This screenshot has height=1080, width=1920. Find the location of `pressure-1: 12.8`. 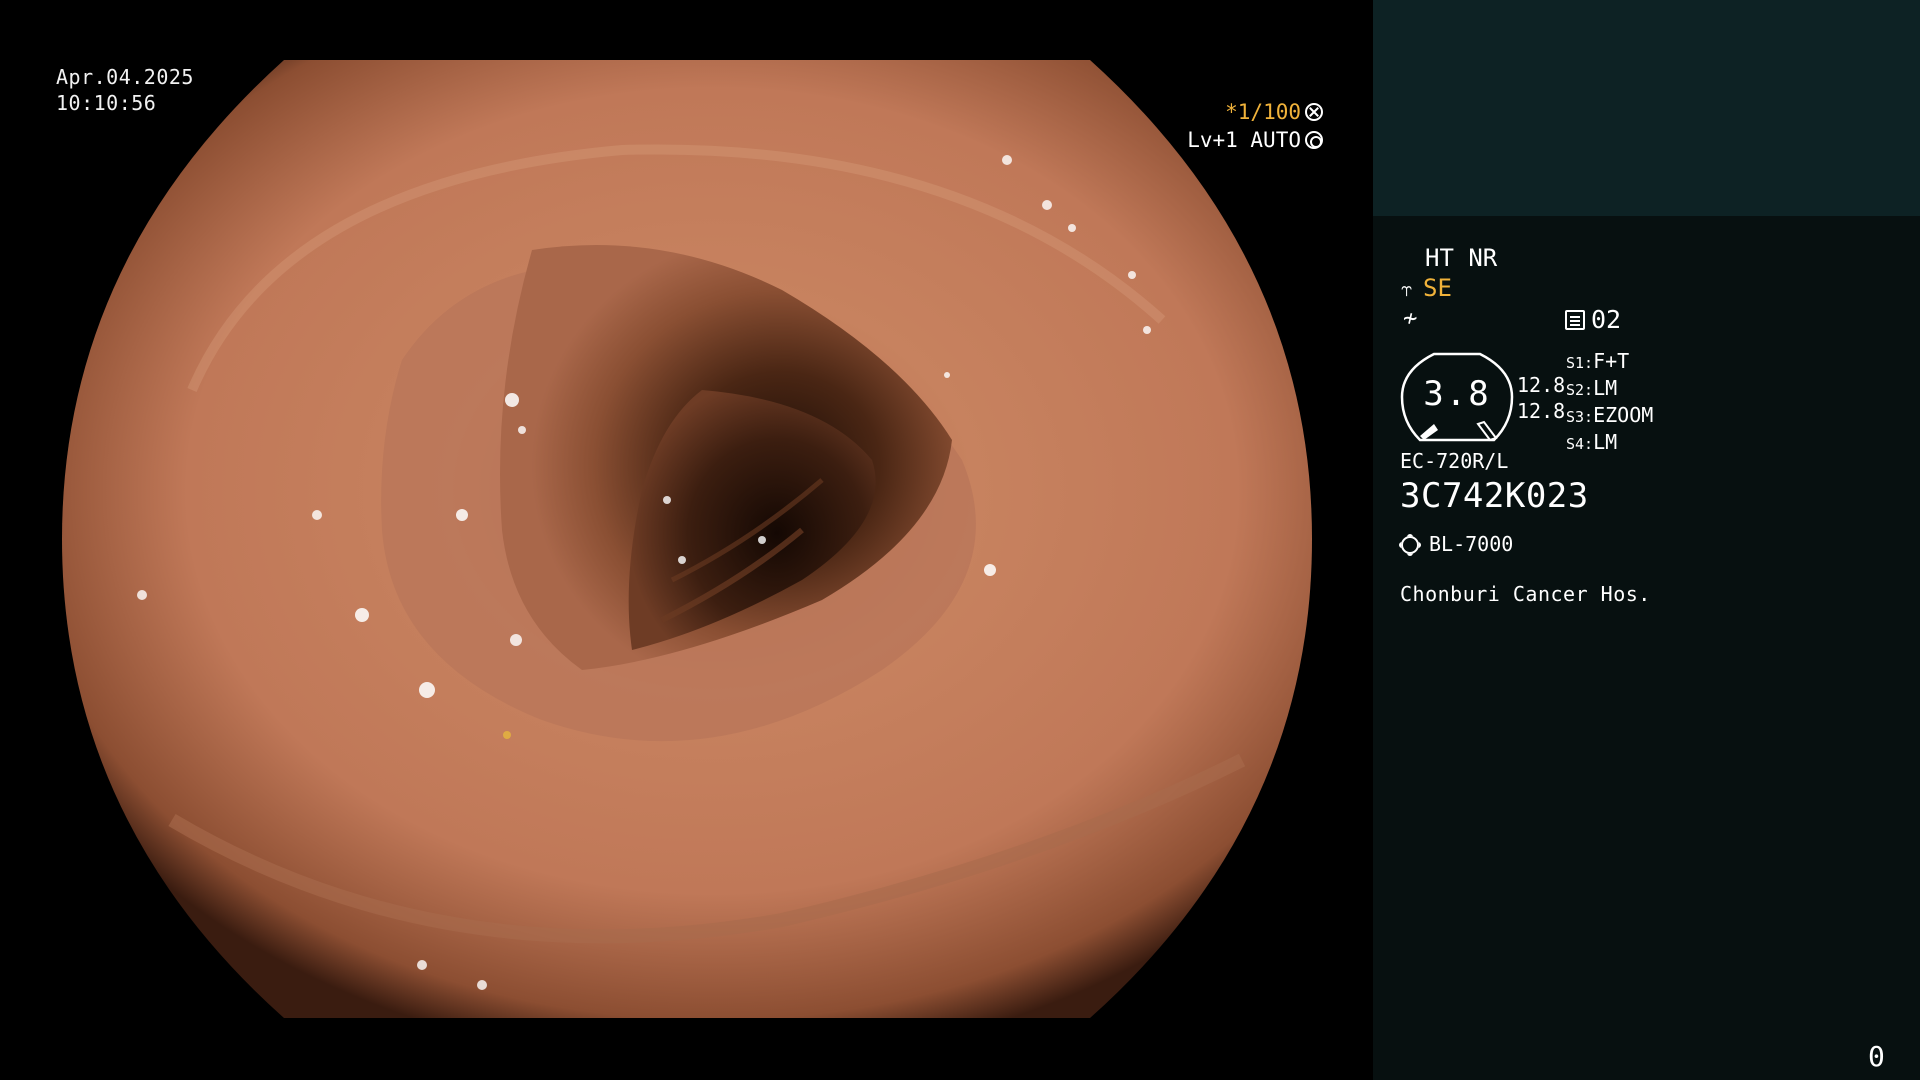

pressure-1: 12.8 is located at coordinates (1541, 385).